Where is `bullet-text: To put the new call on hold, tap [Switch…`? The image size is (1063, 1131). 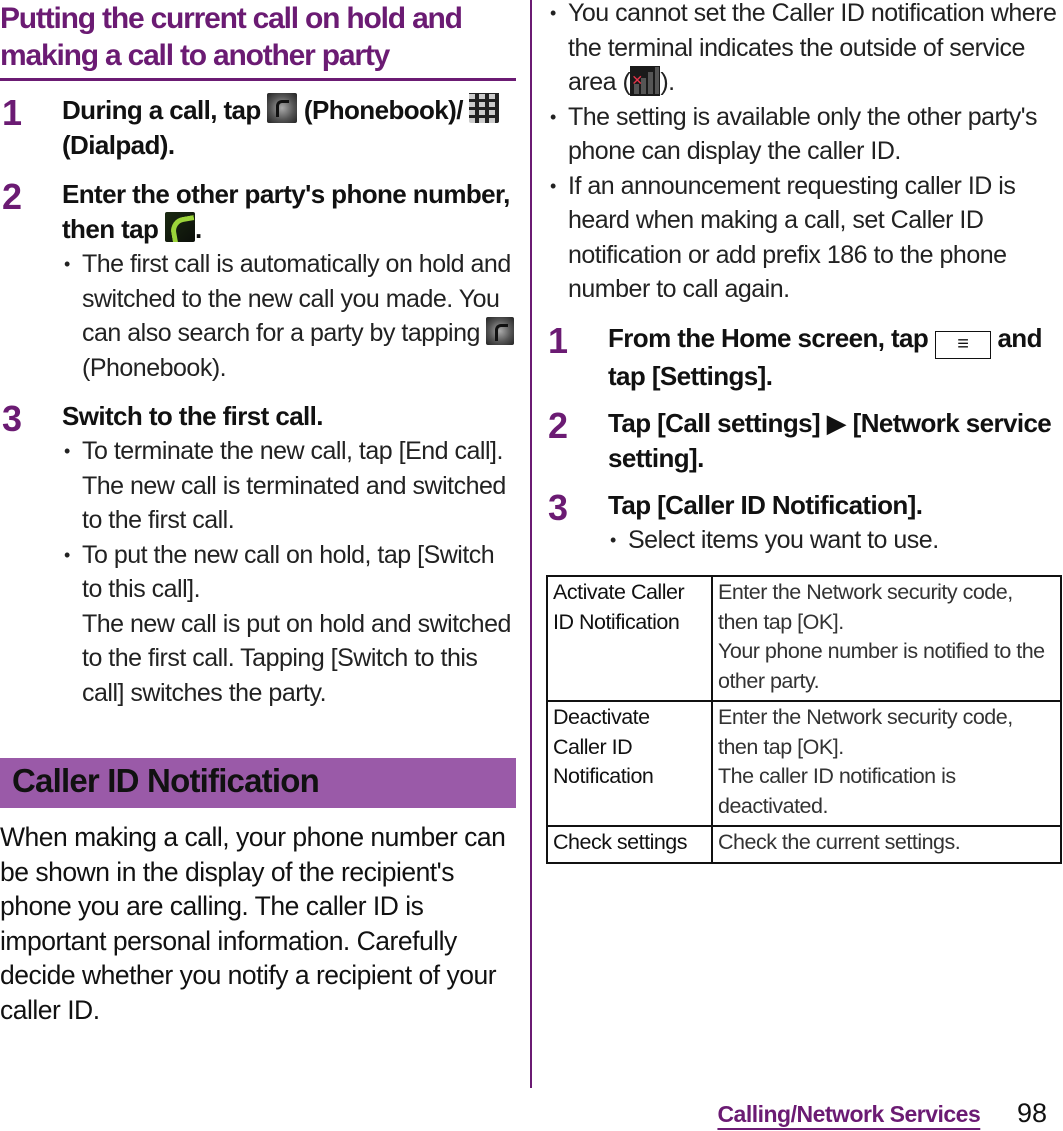 bullet-text: To put the new call on hold, tap [Switch… is located at coordinates (288, 572).